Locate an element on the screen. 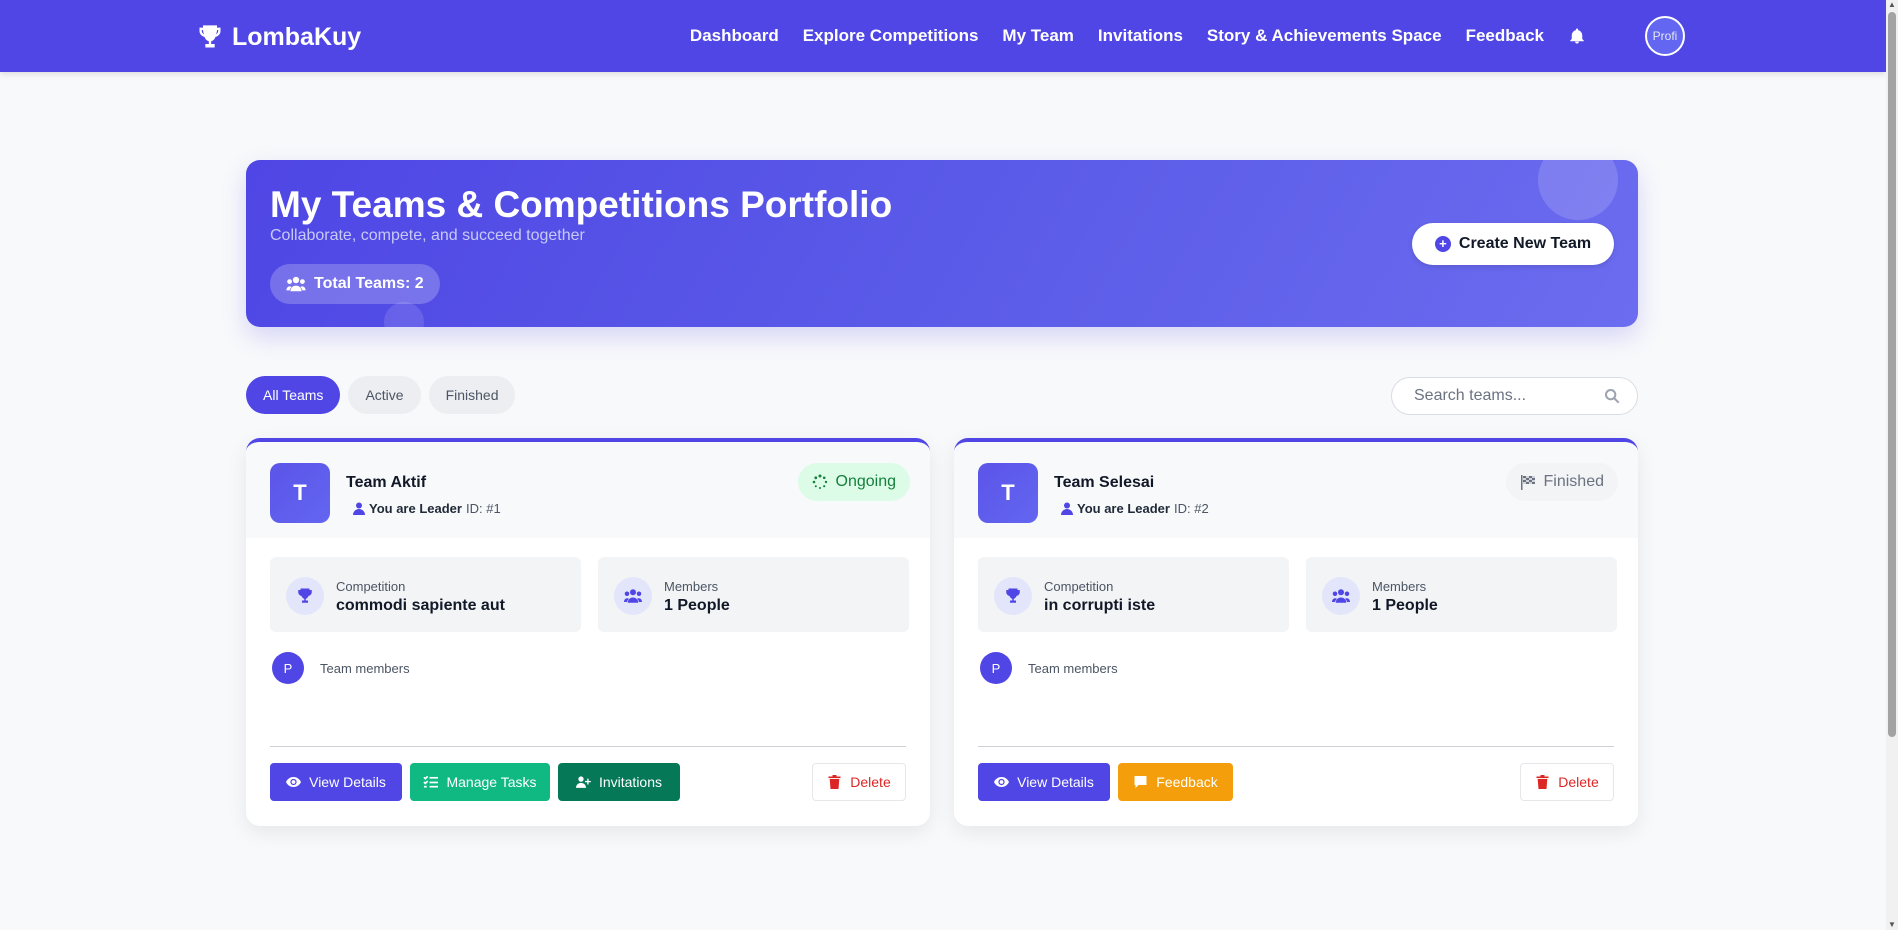 The image size is (1898, 930). scroll-down-arrow-icon: ▼ is located at coordinates (1892, 925).